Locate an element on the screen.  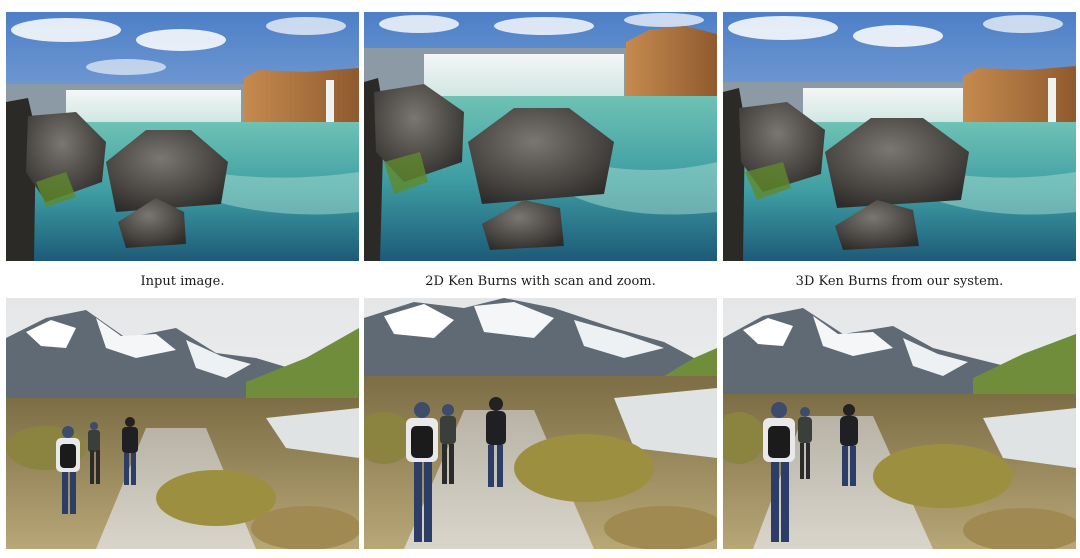
waterfall-3d-ken-burns-image is located at coordinates (899, 136).